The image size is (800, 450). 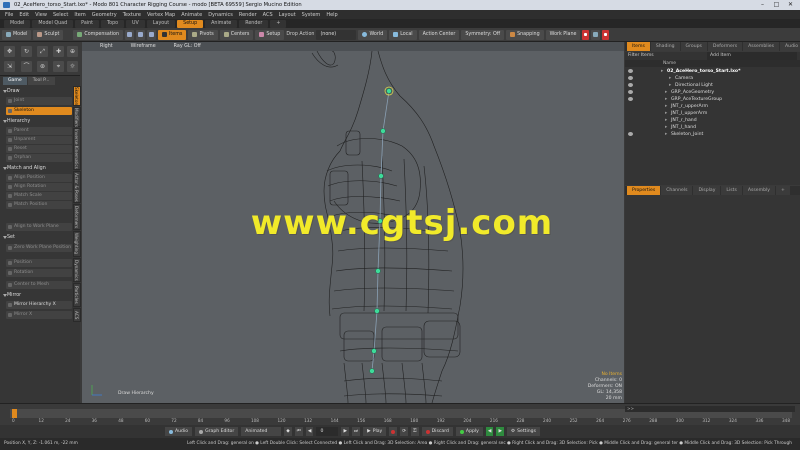 What do you see at coordinates (606, 34) in the screenshot?
I see `remove-red-icon` at bounding box center [606, 34].